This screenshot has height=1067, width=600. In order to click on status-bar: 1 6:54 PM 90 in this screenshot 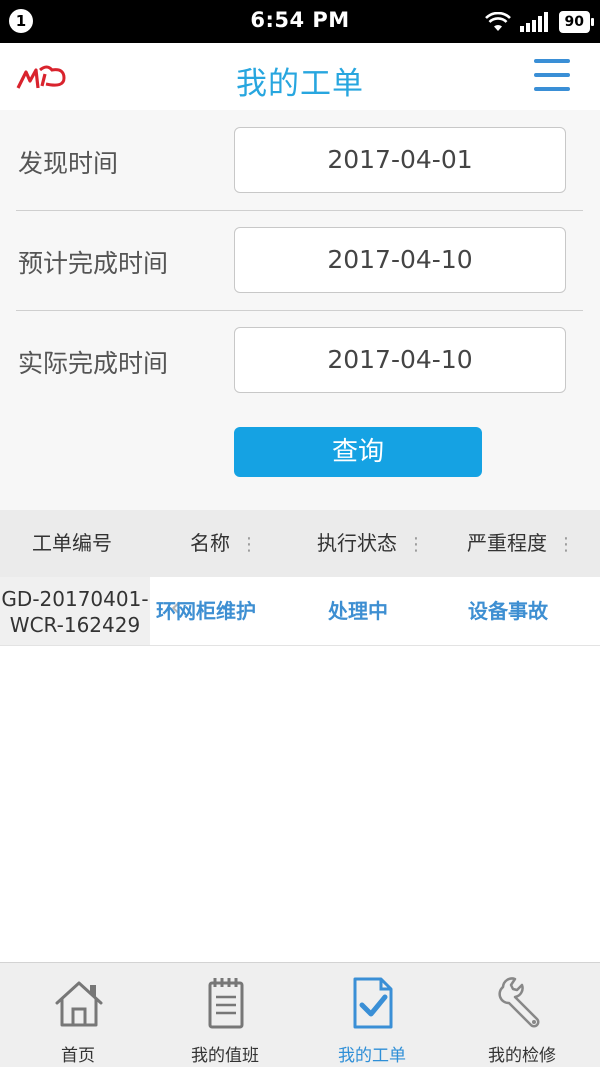, I will do `click(300, 21)`.